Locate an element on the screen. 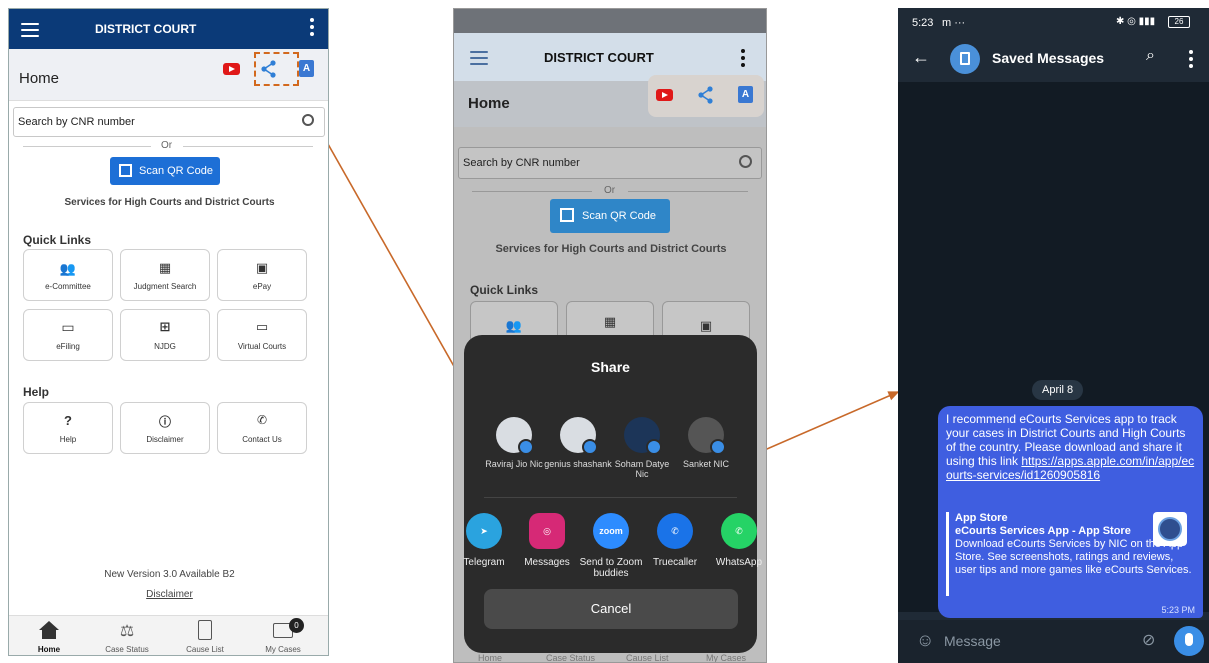 The height and width of the screenshot is (663, 1209). search-placeholder: Search by CNR number is located at coordinates (76, 122).